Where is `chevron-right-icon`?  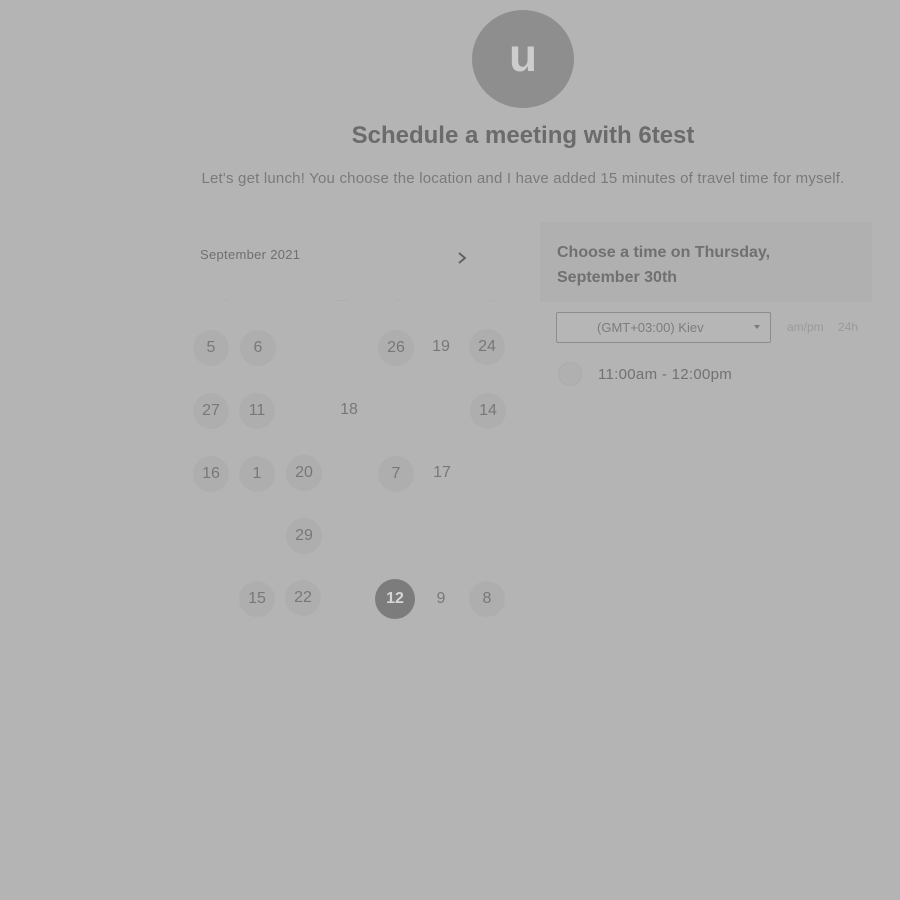
chevron-right-icon is located at coordinates (462, 258).